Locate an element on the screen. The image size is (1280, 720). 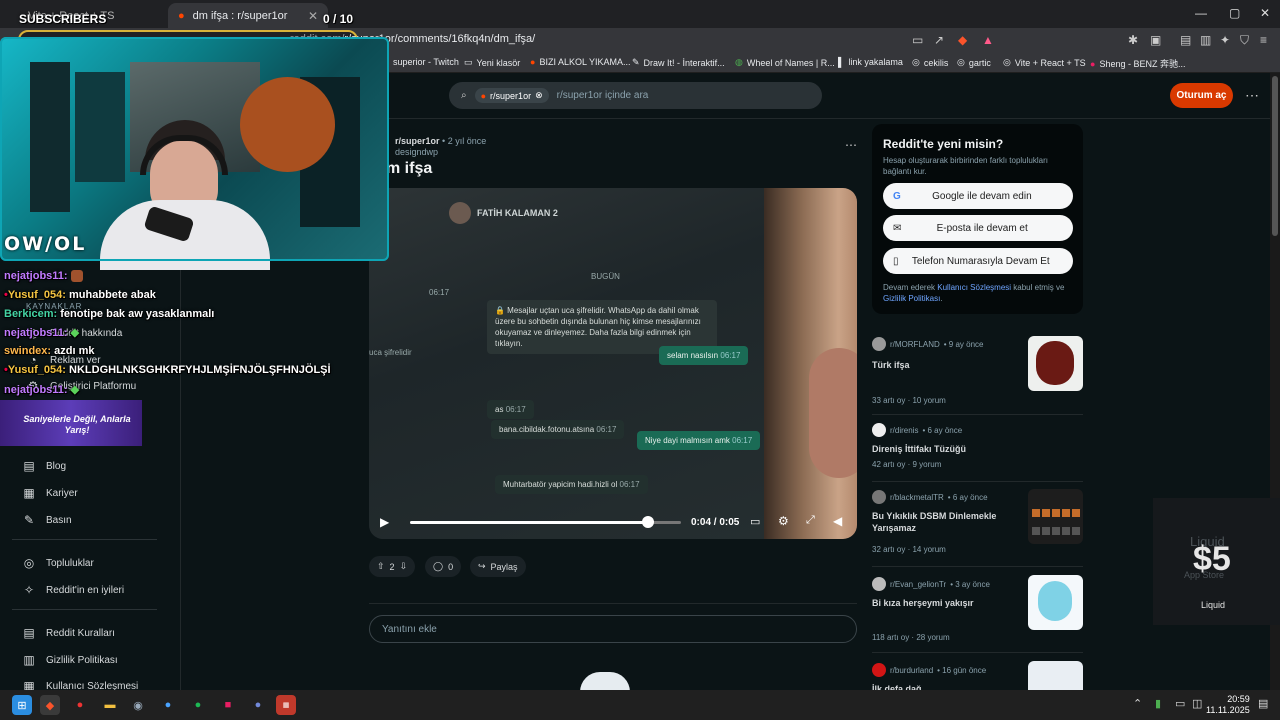
system-clock: 20:59 11.11.2025 is located at coordinates (1228, 705).